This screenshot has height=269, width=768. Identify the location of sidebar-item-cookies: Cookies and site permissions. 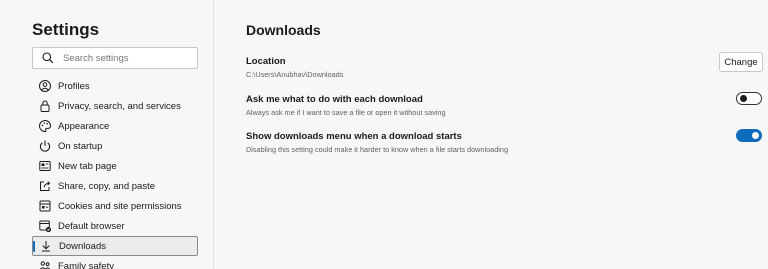
(115, 206).